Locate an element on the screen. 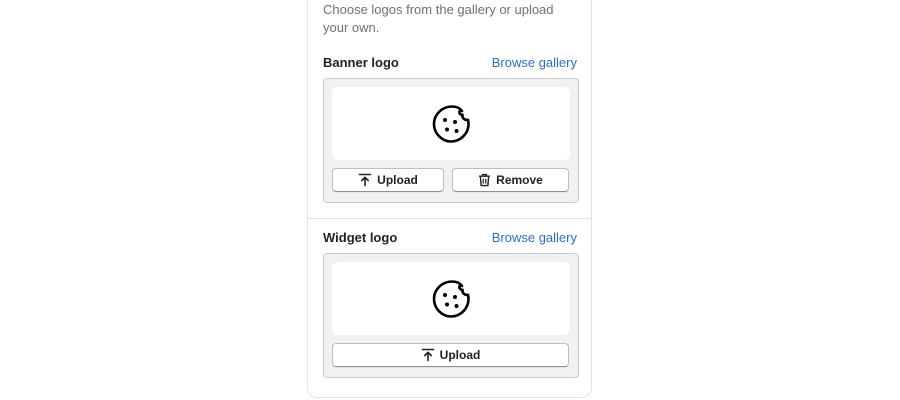 The height and width of the screenshot is (400, 900). banner-logo-box: Upload Remove is located at coordinates (451, 140).